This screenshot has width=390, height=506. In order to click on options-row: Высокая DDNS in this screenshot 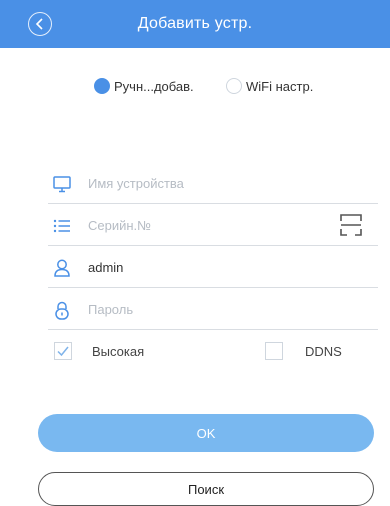, I will do `click(213, 352)`.